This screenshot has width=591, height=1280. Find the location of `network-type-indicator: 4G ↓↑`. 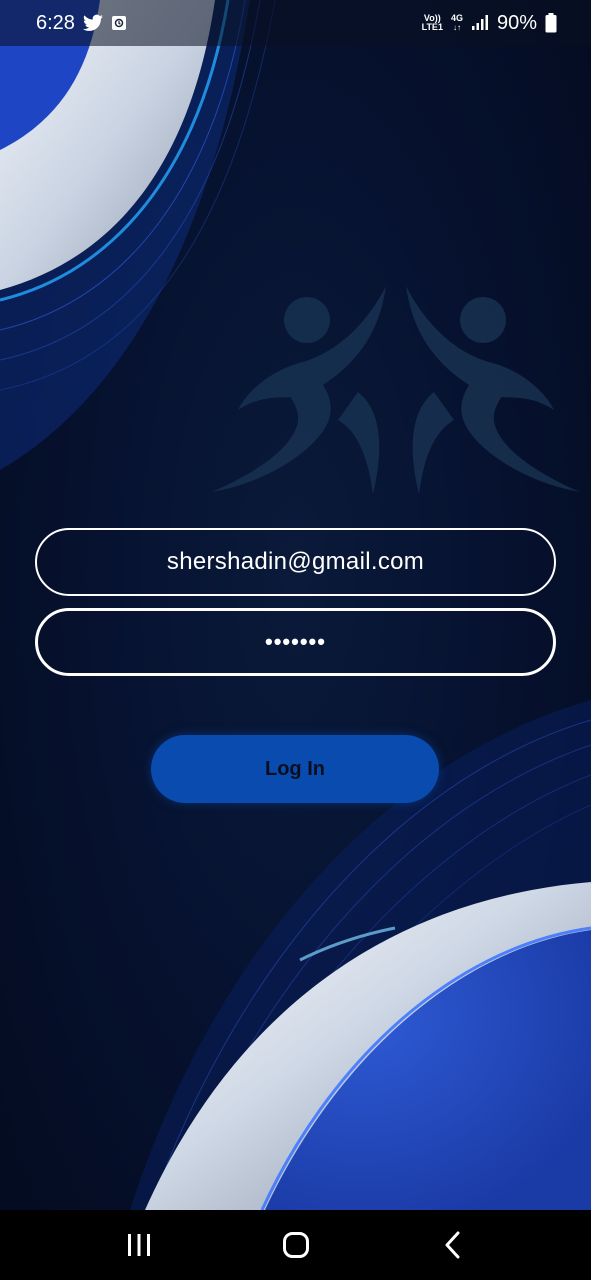

network-type-indicator: 4G ↓↑ is located at coordinates (456, 23).